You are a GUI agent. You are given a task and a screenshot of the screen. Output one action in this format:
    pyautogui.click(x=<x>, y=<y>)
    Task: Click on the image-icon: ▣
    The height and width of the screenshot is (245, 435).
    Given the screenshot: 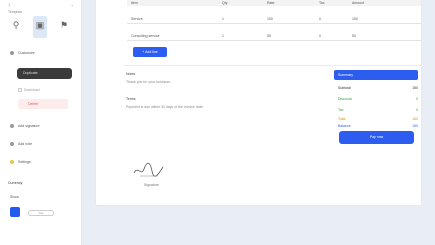 What is the action you would take?
    pyautogui.click(x=40, y=27)
    